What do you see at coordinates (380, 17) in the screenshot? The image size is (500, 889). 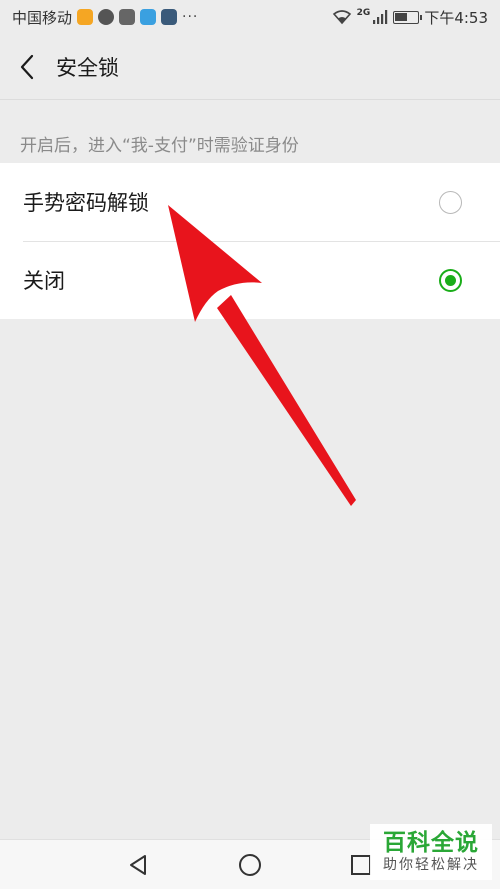 I see `signal-icon` at bounding box center [380, 17].